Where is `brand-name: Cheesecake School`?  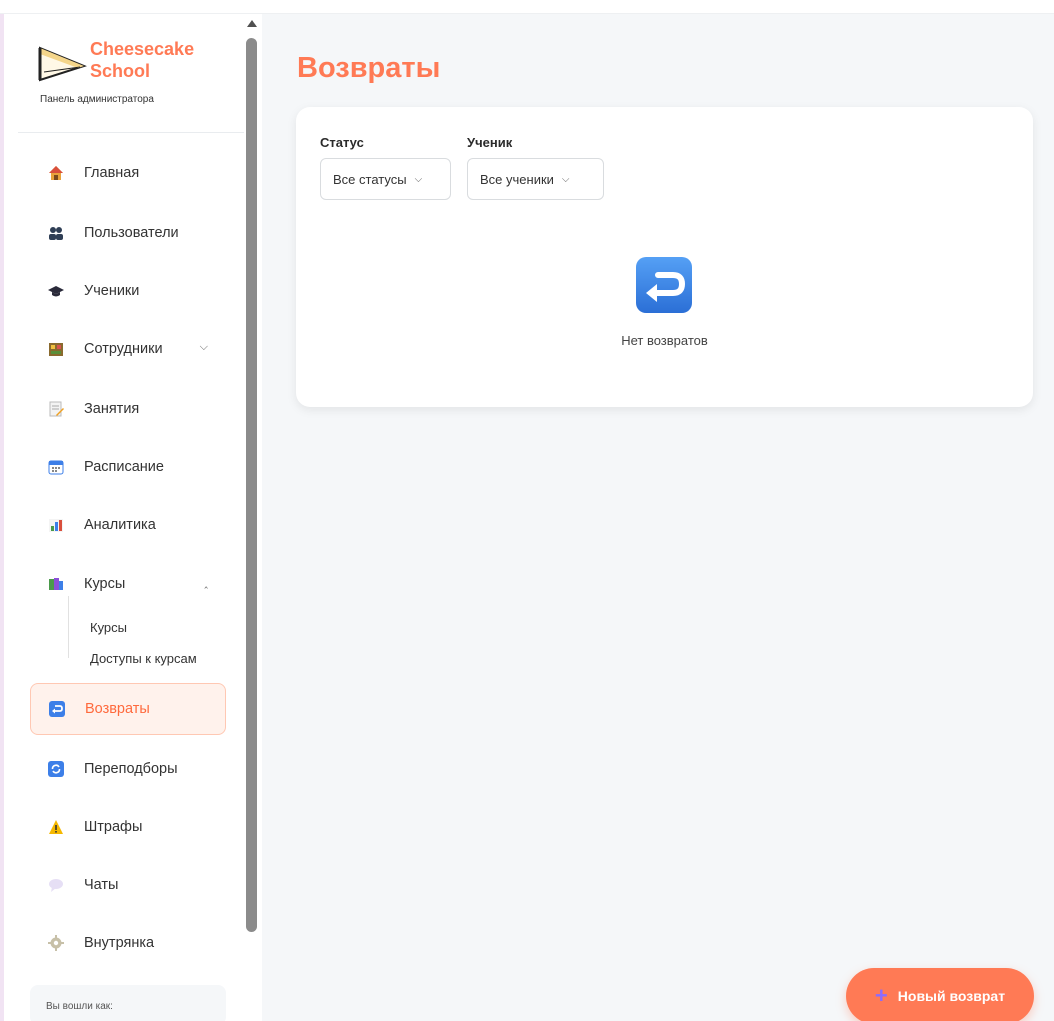
brand-name: Cheesecake School is located at coordinates (142, 60).